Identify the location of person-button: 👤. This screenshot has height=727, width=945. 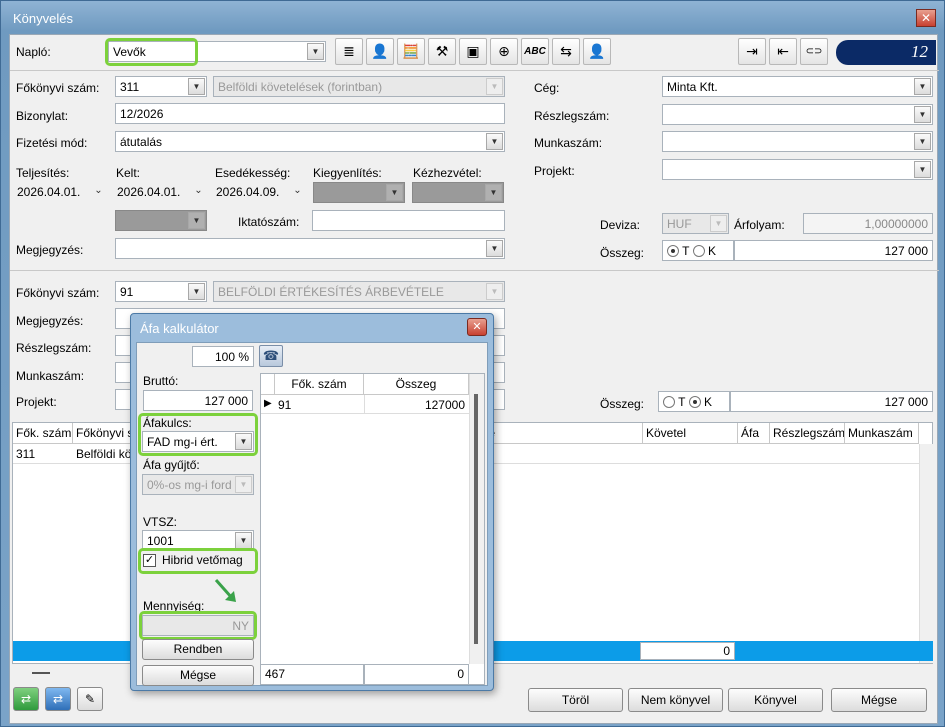
(380, 51).